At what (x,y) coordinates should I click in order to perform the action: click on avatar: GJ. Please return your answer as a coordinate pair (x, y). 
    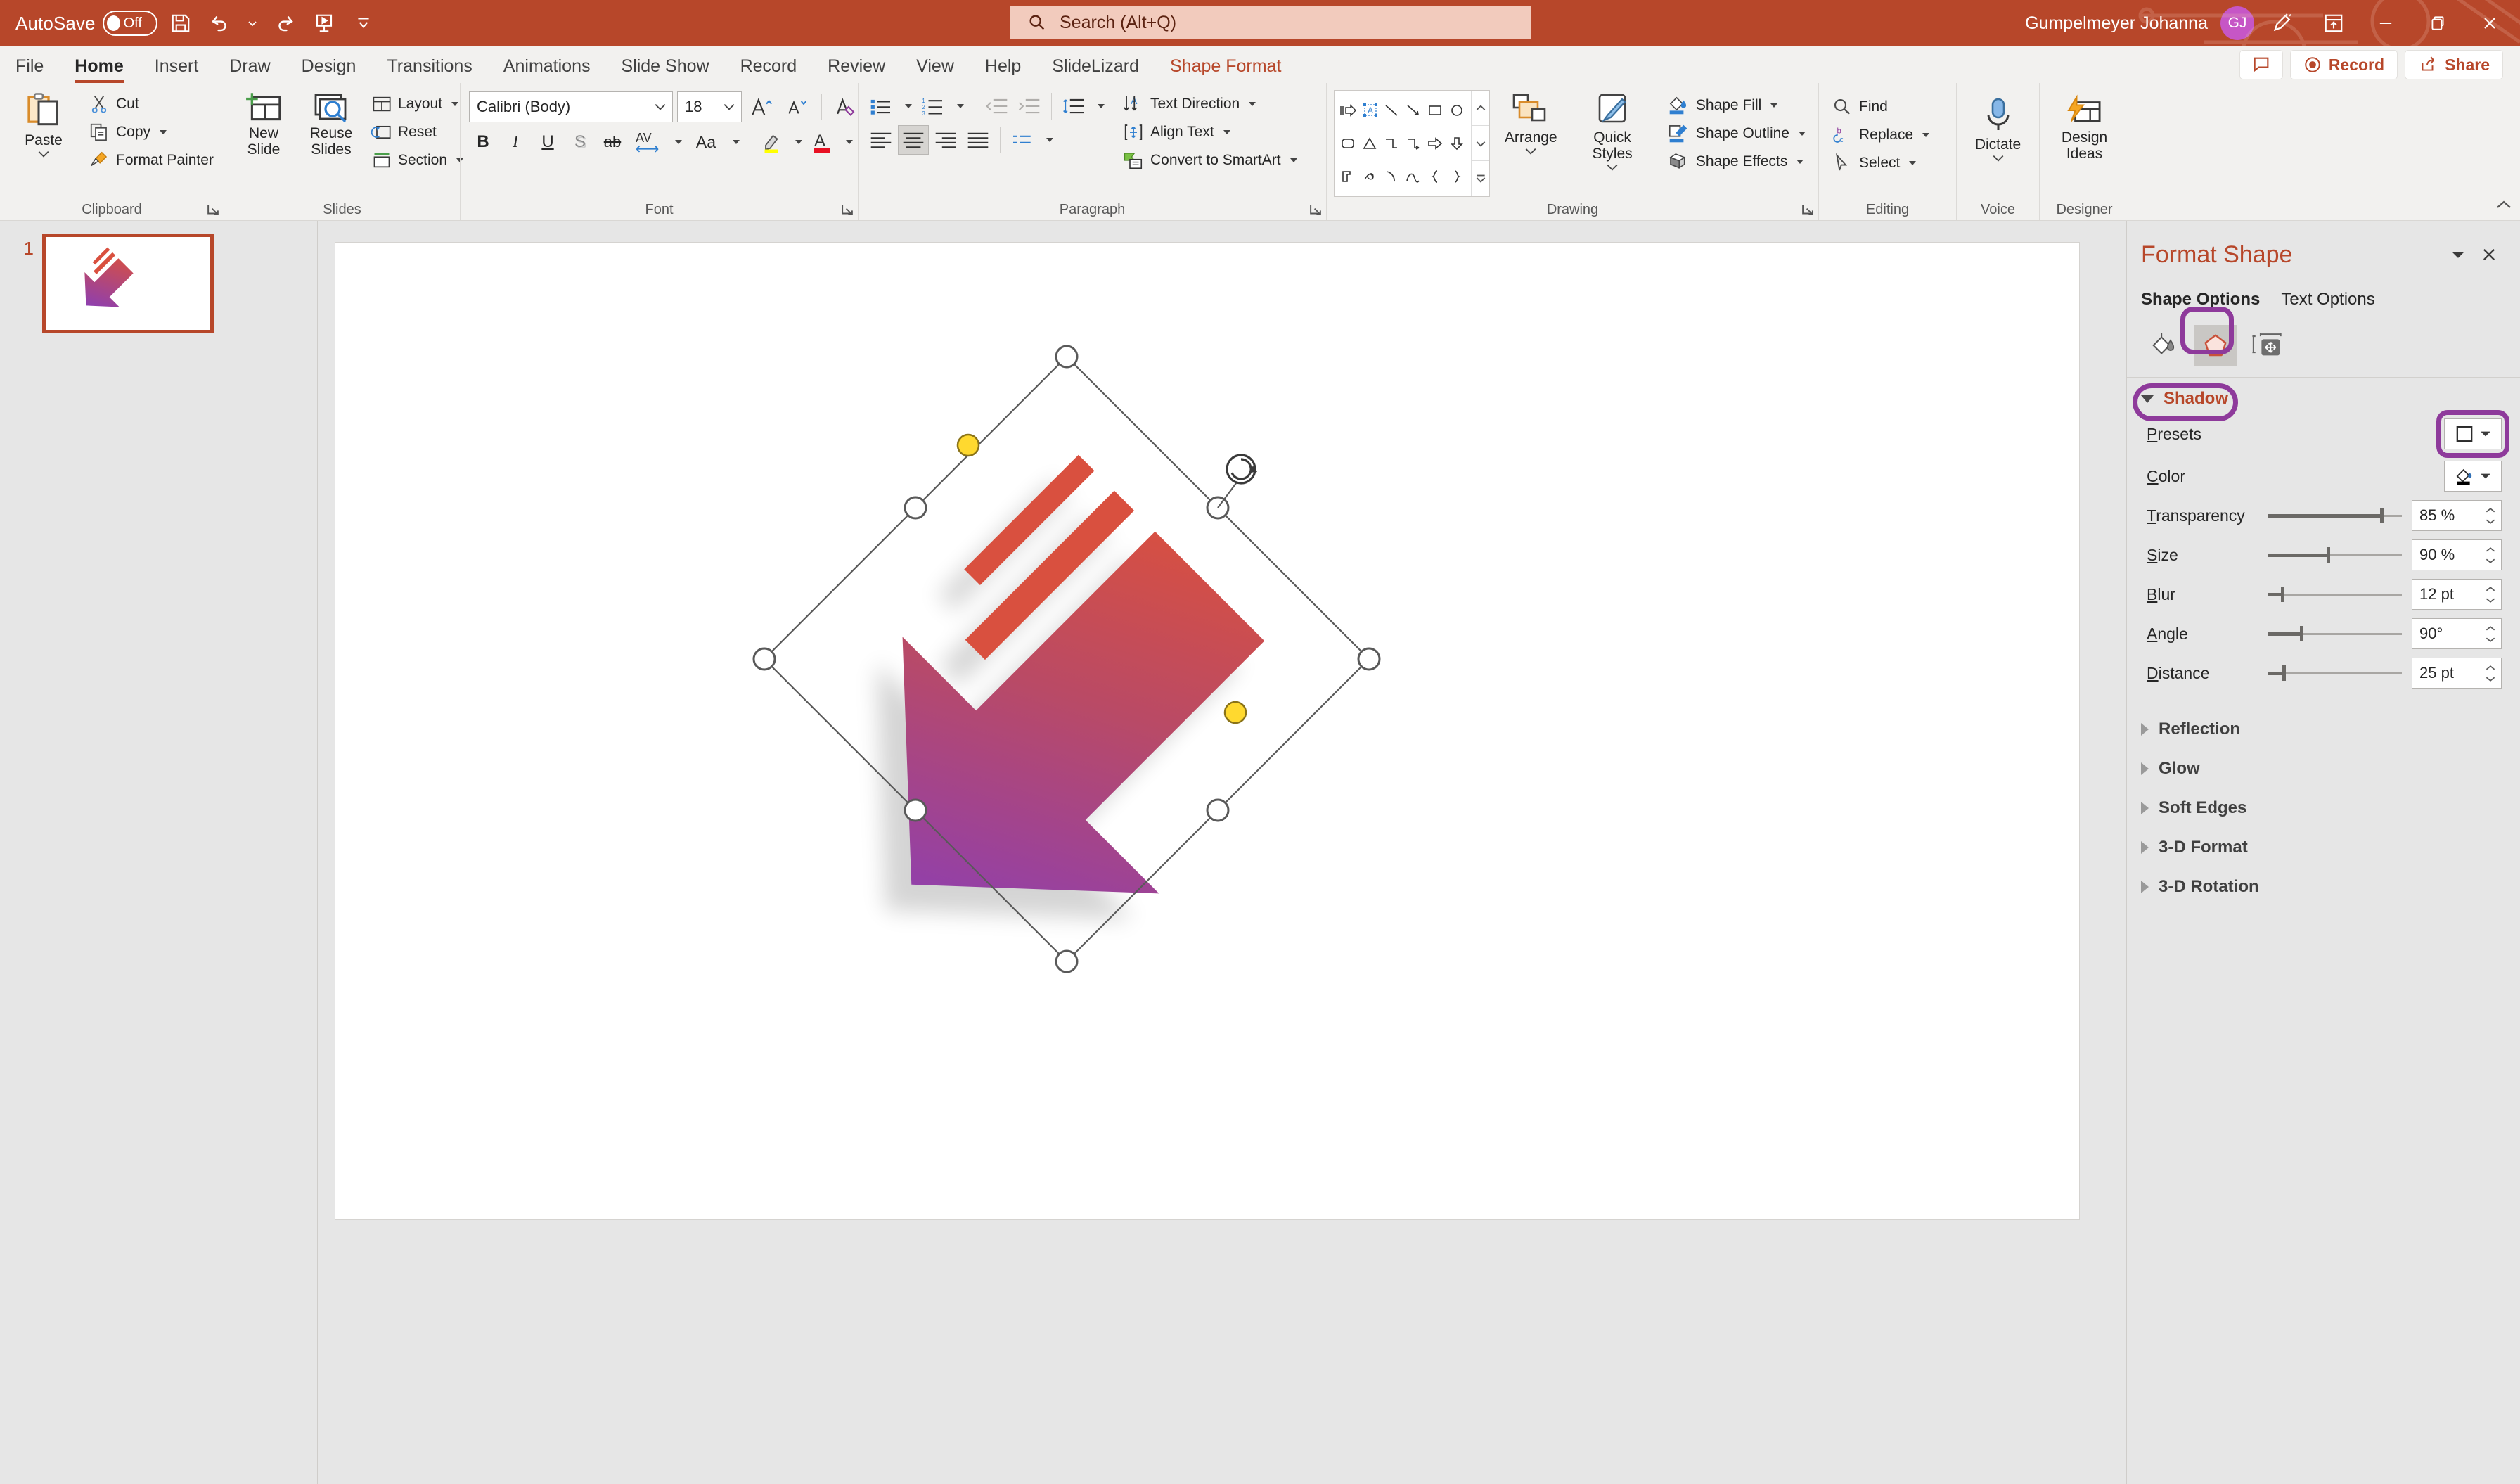
    Looking at the image, I should click on (2237, 23).